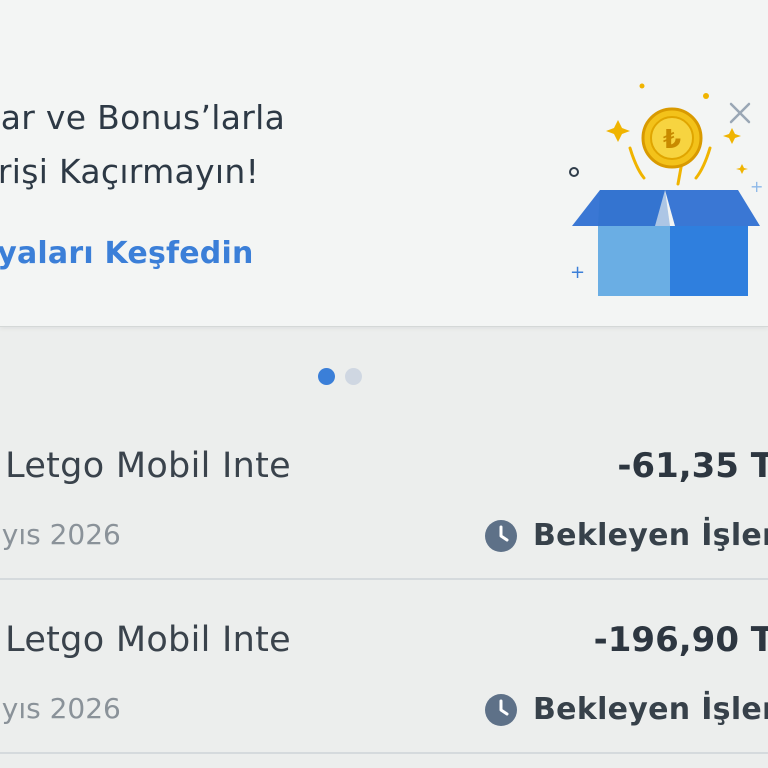  What do you see at coordinates (127, 253) in the screenshot?
I see `explore-campaigns-link: npanyaları Keşfedin` at bounding box center [127, 253].